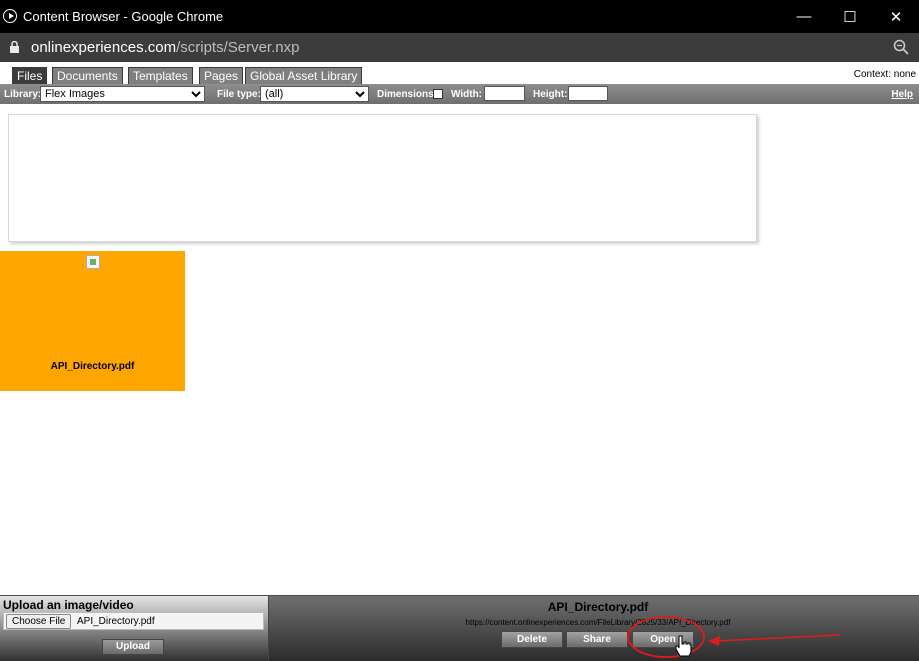 This screenshot has height=661, width=919. I want to click on library-label: Library:, so click(23, 94).